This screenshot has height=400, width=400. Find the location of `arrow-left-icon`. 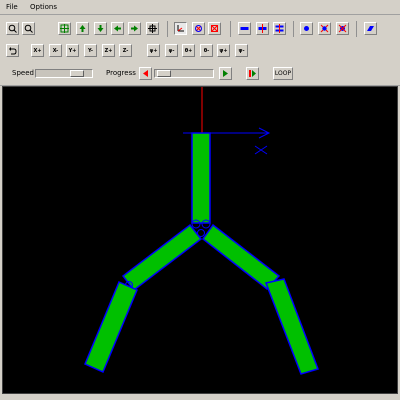

arrow-left-icon is located at coordinates (117, 28).